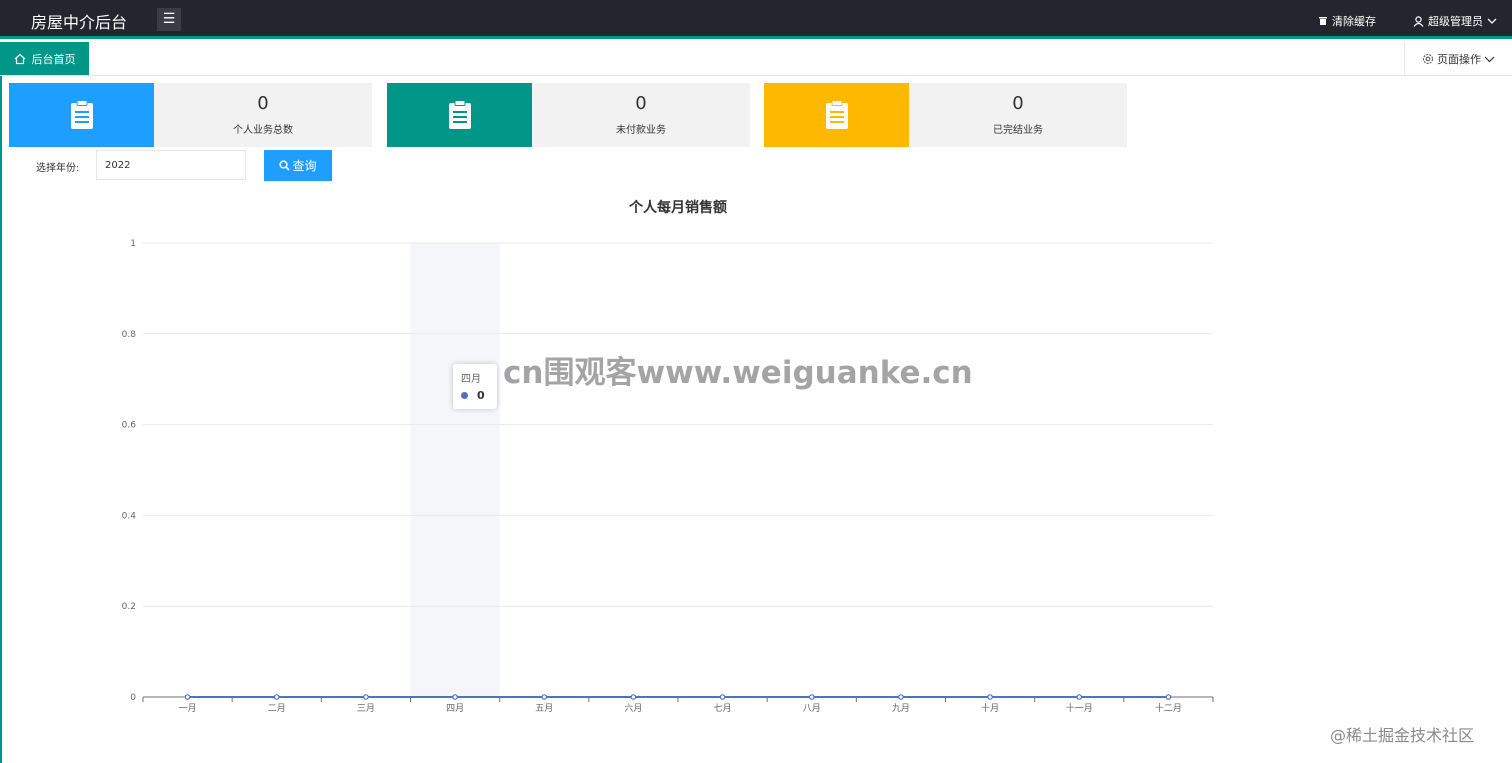  I want to click on clear-cache-button: 清除缓存, so click(1347, 21).